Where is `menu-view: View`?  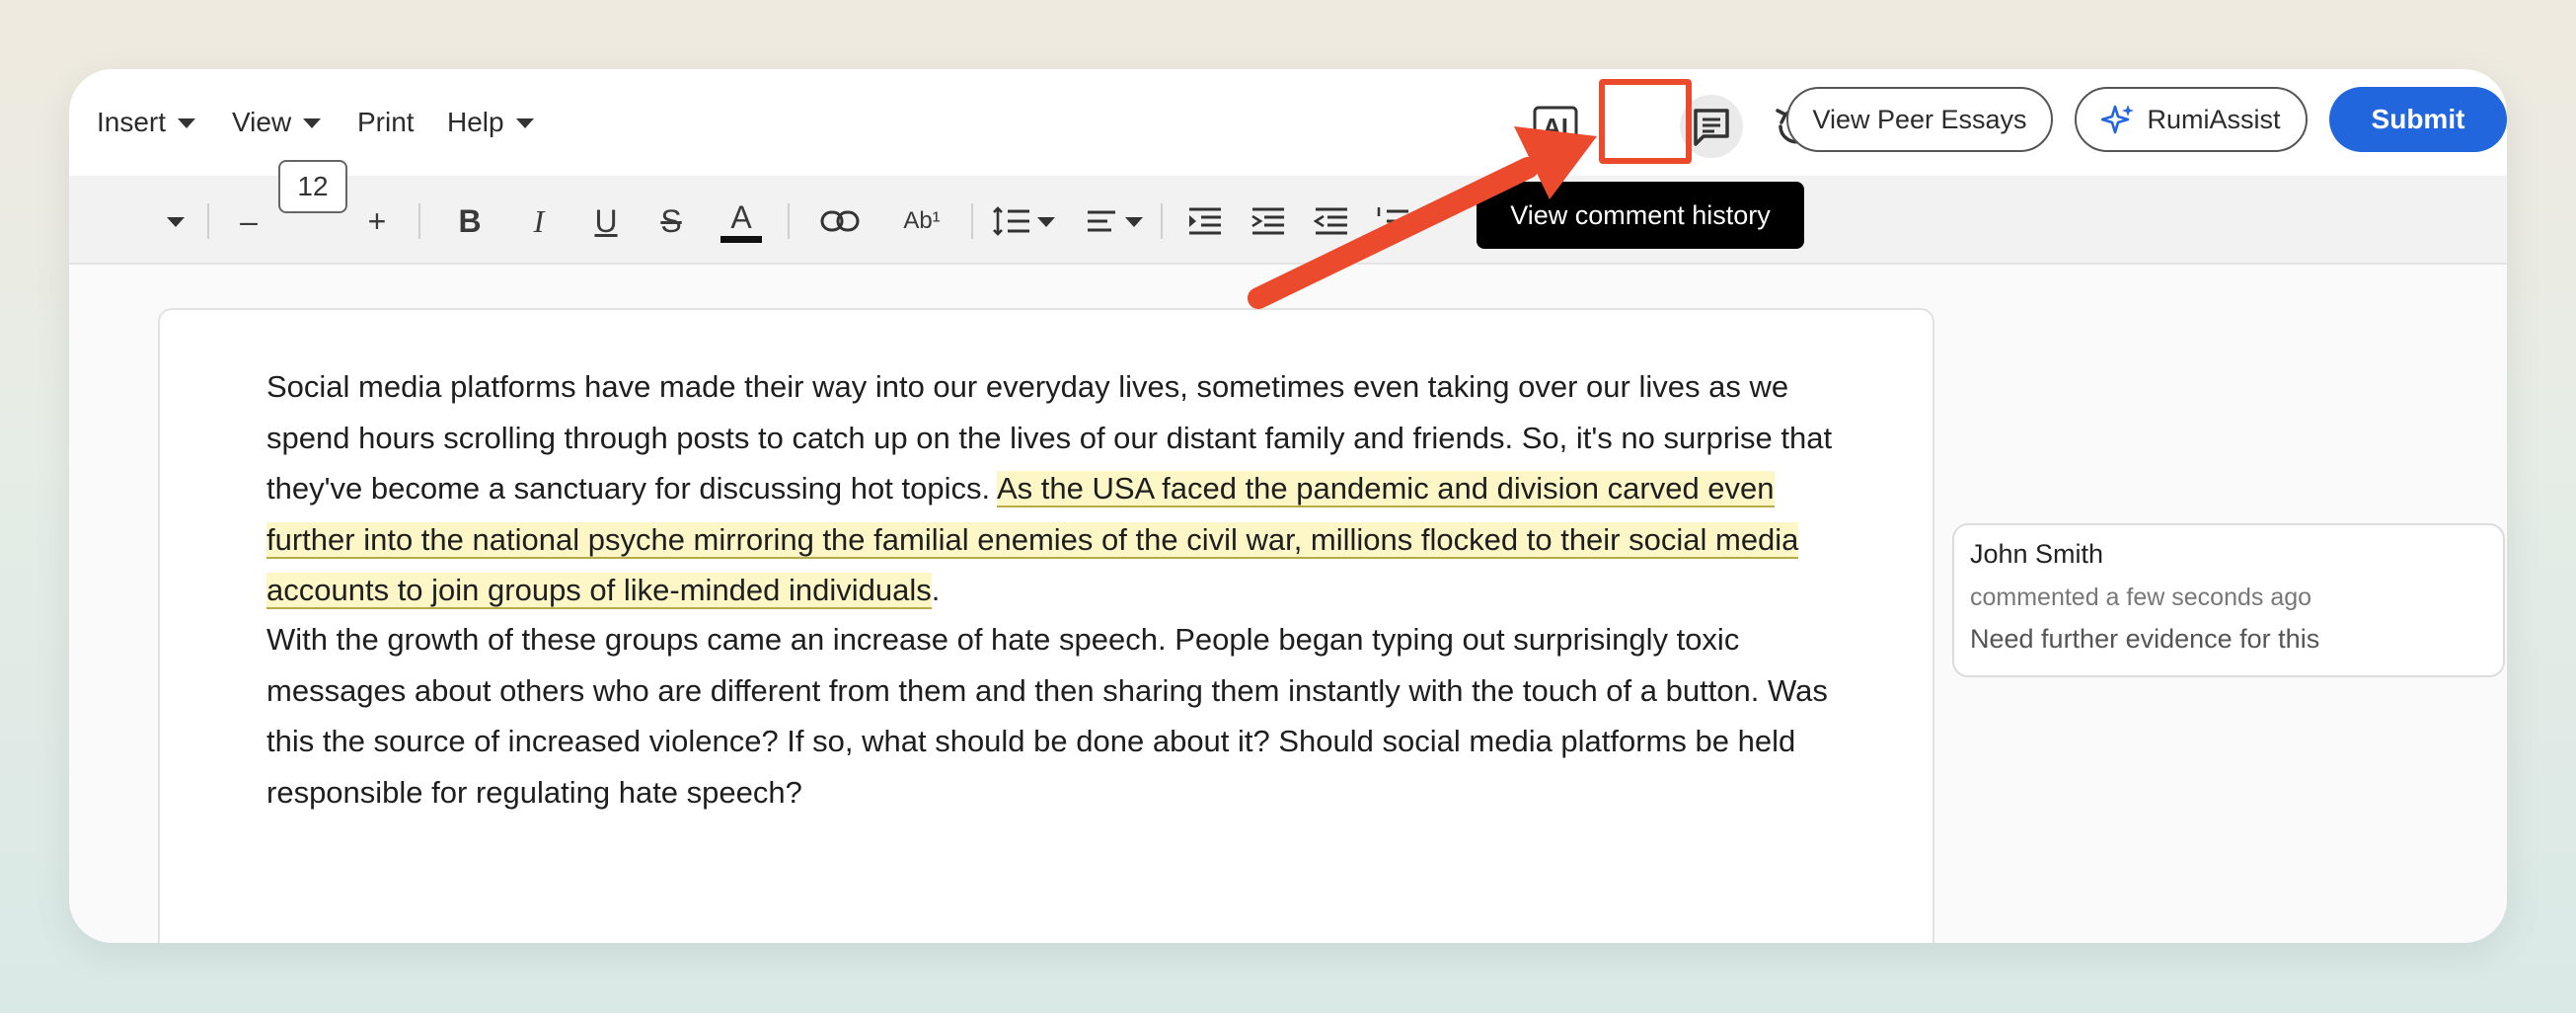 menu-view: View is located at coordinates (277, 122).